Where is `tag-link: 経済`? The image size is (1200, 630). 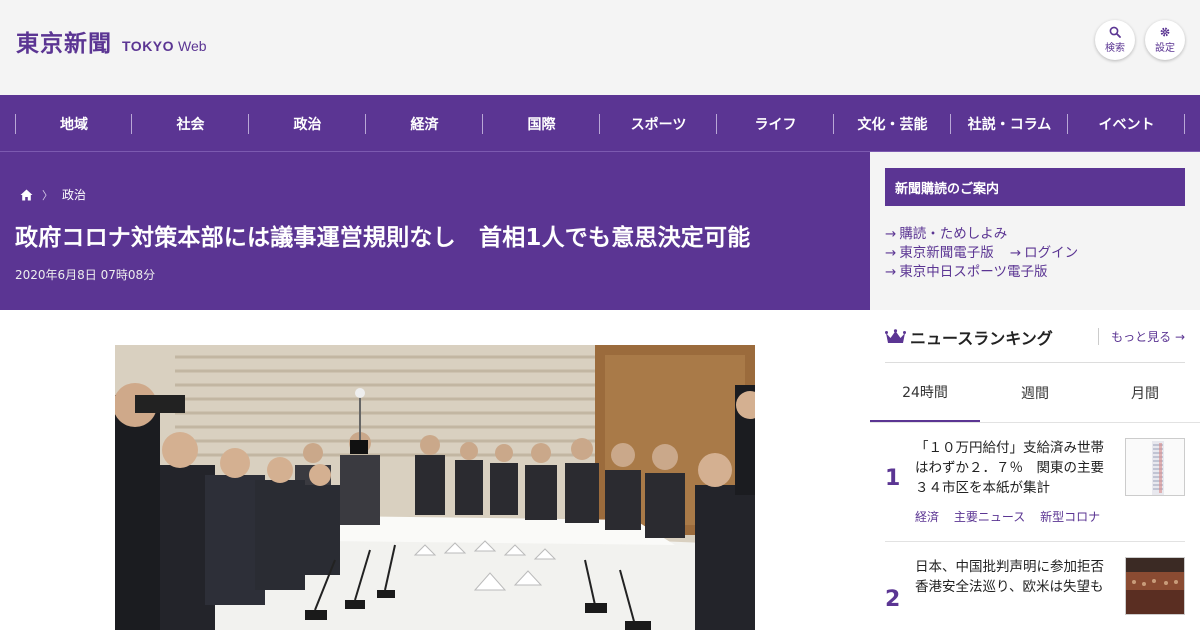 tag-link: 経済 is located at coordinates (927, 517).